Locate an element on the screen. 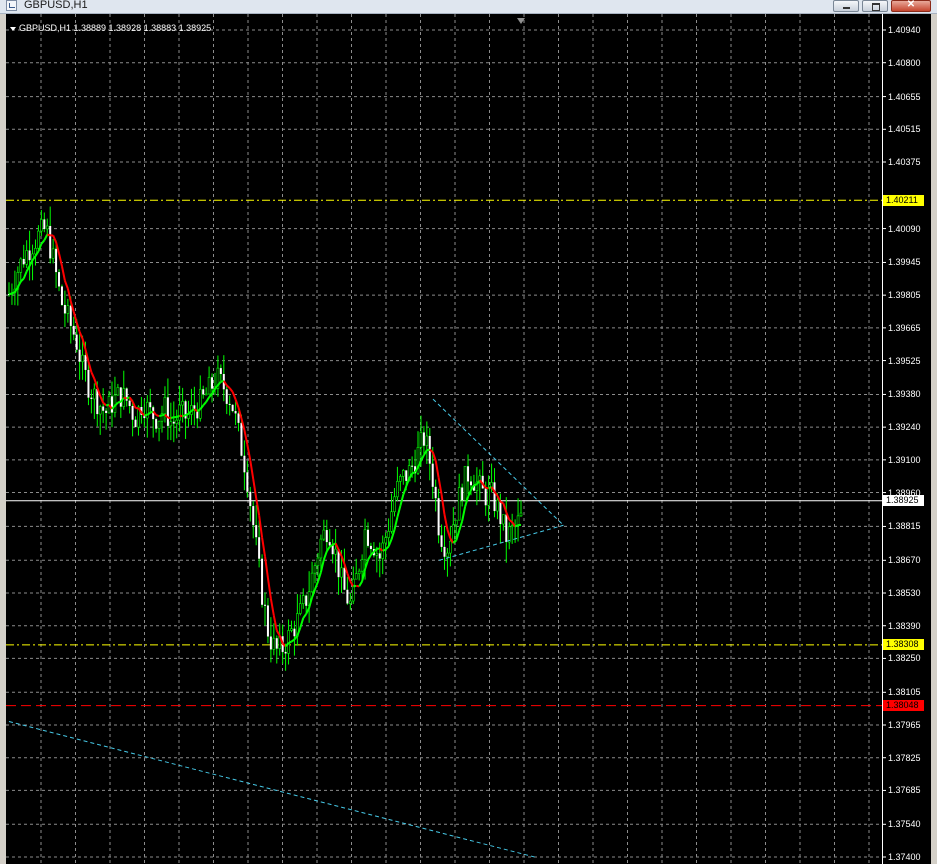 The image size is (937, 864). close-icon is located at coordinates (911, 6).